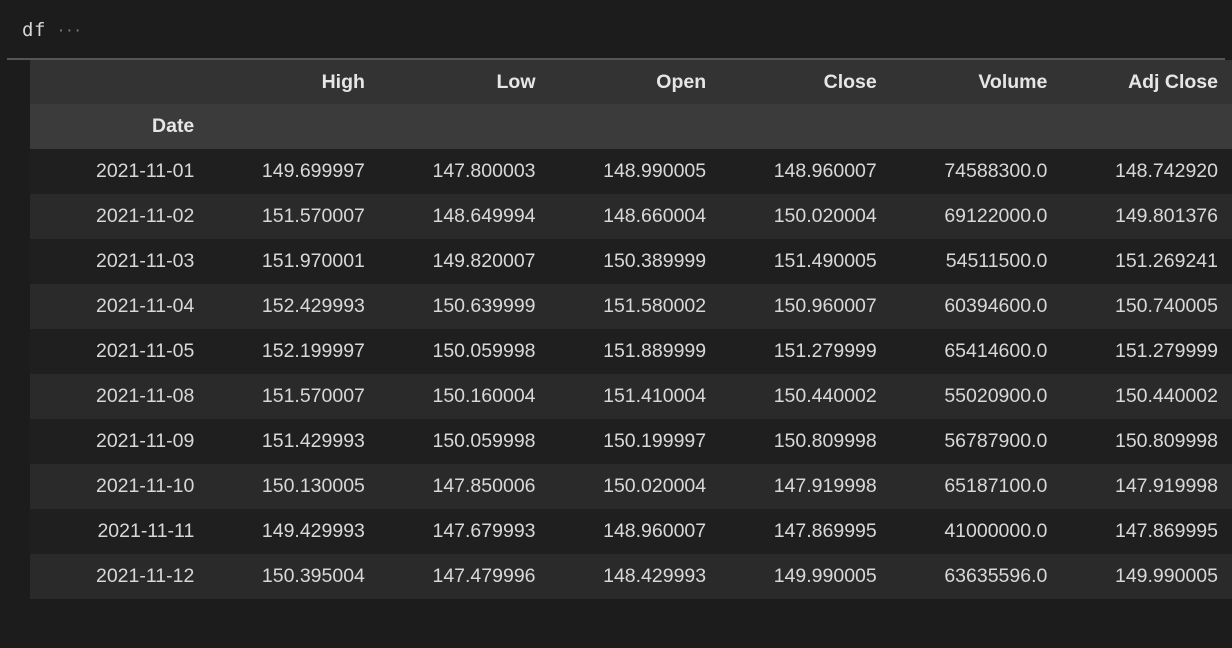  Describe the element at coordinates (635, 171) in the screenshot. I see `table-cell: 148.990005` at that location.